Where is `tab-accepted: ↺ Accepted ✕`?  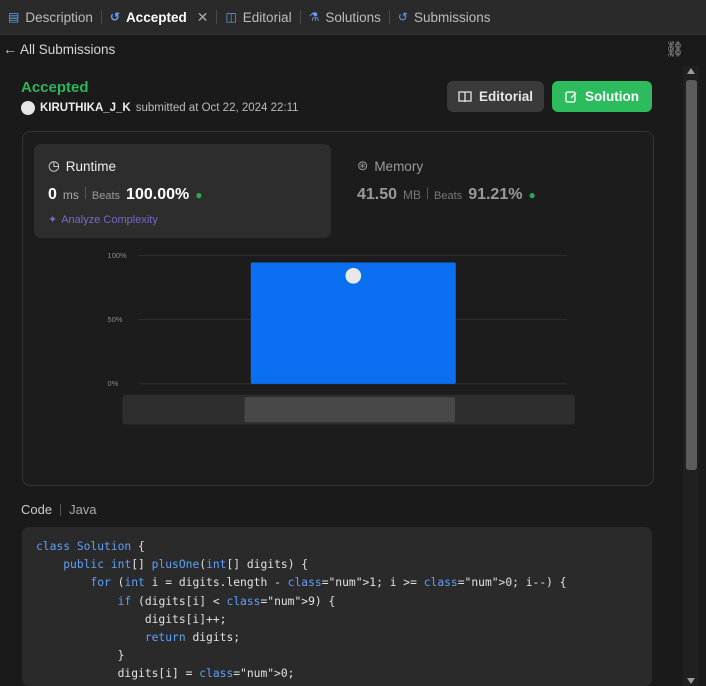
tab-accepted: ↺ Accepted ✕ is located at coordinates (159, 17).